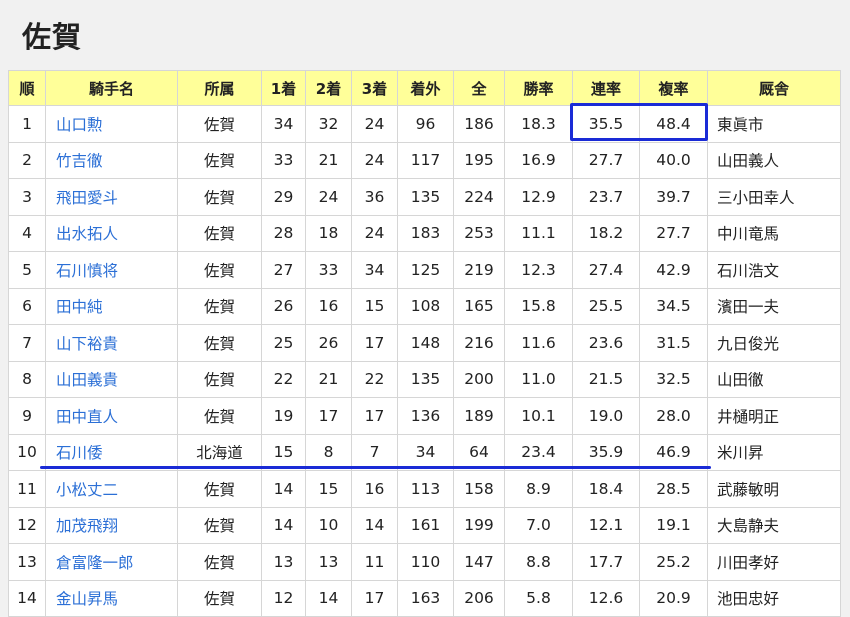 The width and height of the screenshot is (850, 617). What do you see at coordinates (111, 124) in the screenshot?
I see `jockey-name-cell: 山口勲` at bounding box center [111, 124].